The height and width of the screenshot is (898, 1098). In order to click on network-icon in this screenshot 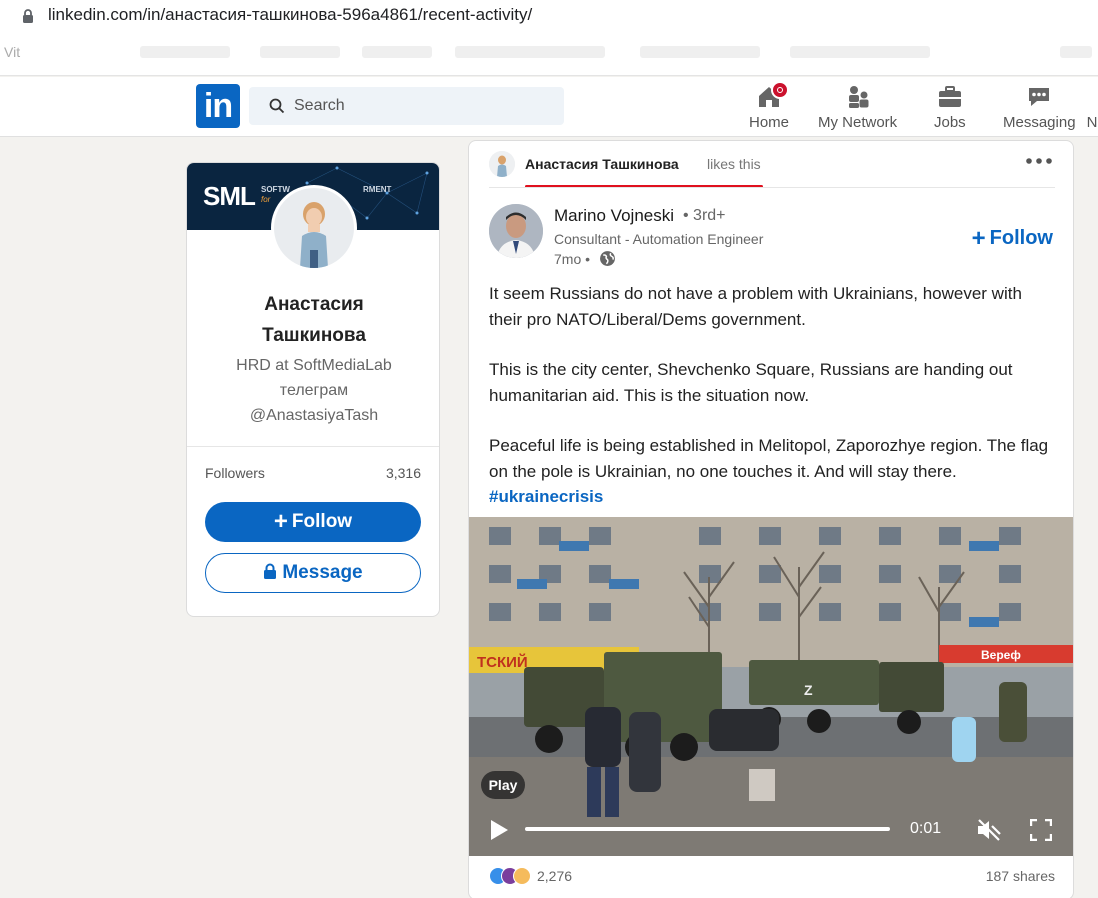, I will do `click(858, 97)`.